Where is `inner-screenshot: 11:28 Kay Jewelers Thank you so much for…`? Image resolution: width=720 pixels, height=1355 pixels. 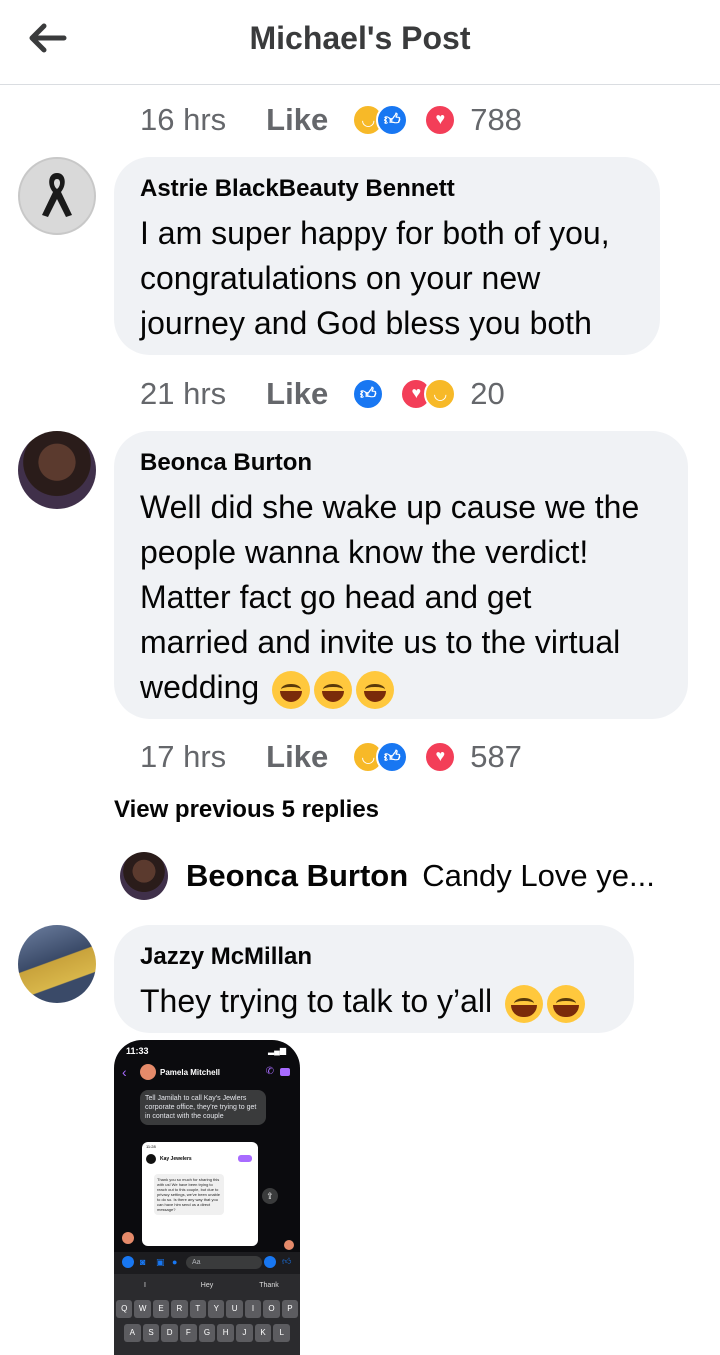
inner-screenshot: 11:28 Kay Jewelers Thank you so much for… is located at coordinates (200, 1194).